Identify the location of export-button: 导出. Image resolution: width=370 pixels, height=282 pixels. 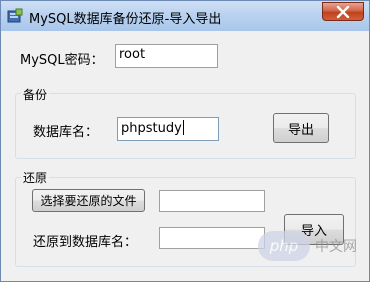
(301, 128).